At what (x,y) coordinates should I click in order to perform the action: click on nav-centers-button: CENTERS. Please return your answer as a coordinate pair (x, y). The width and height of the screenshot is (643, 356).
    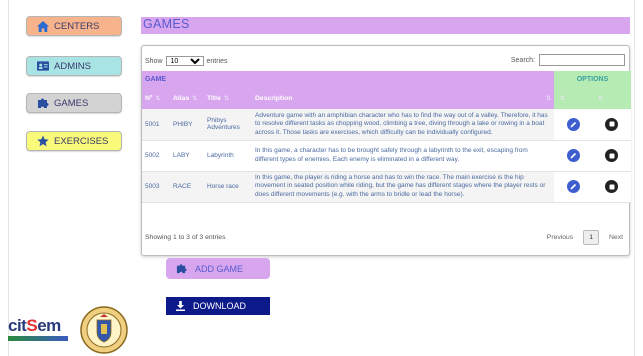
    Looking at the image, I should click on (74, 26).